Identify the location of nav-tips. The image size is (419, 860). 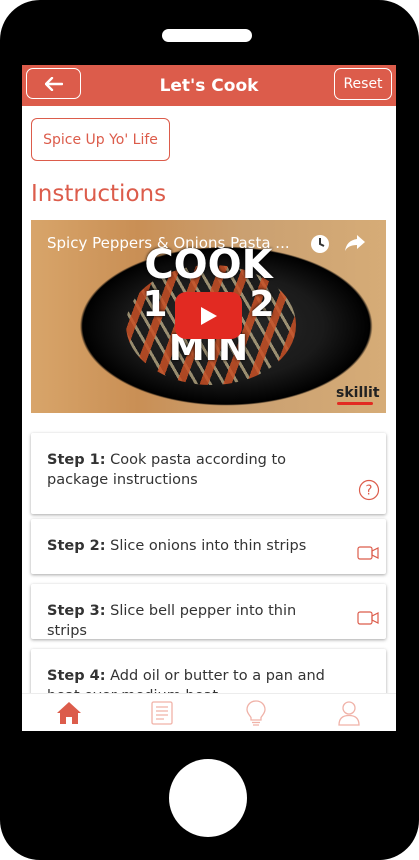
(256, 712).